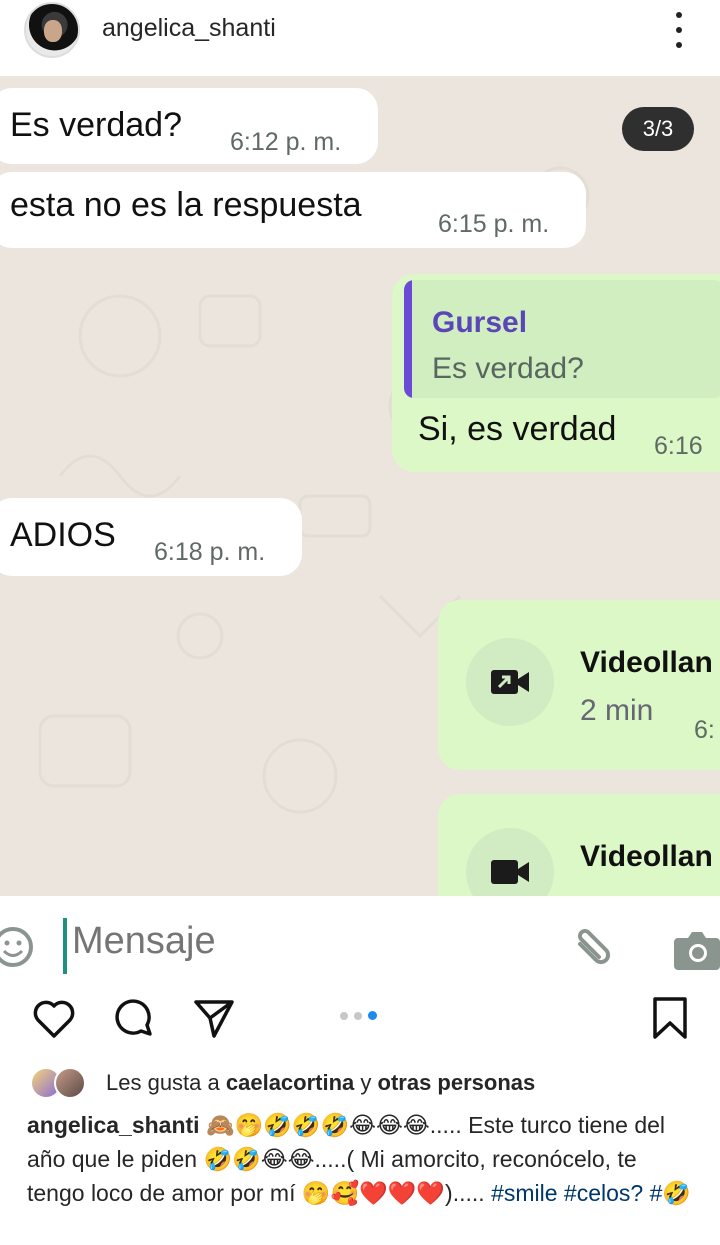 The height and width of the screenshot is (1245, 720). I want to click on more-options-icon, so click(679, 30).